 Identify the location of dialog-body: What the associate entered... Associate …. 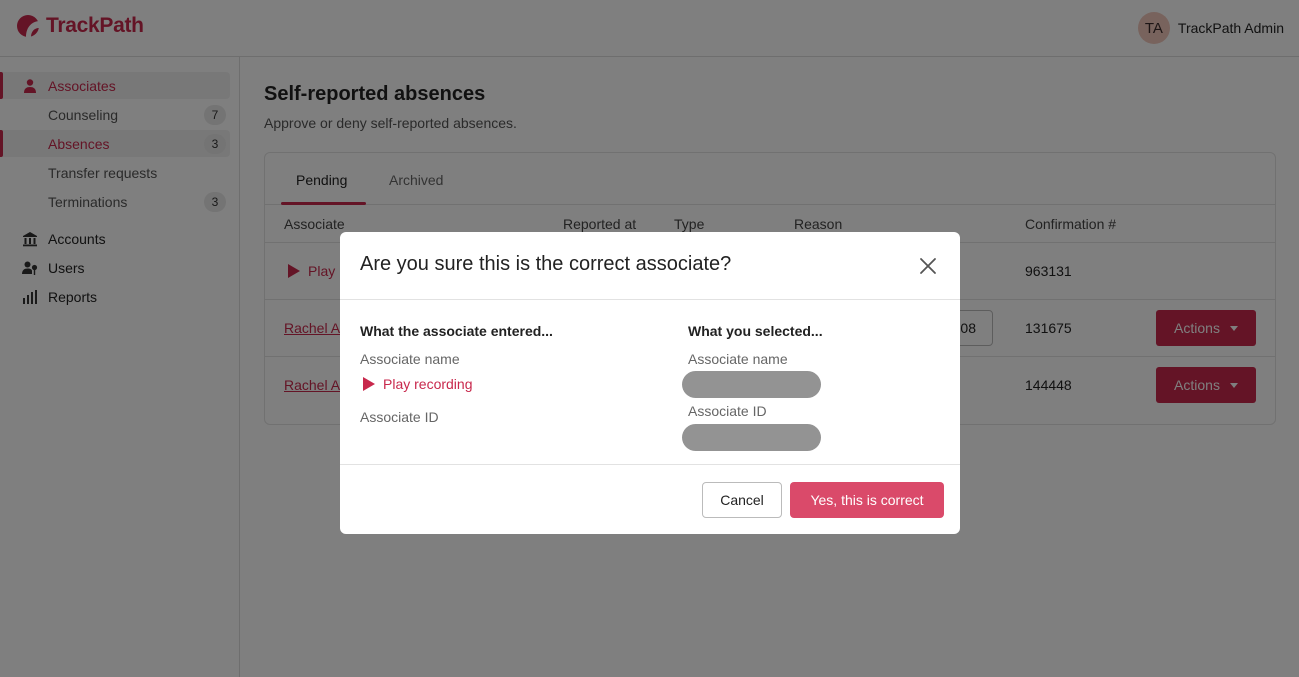
(650, 383).